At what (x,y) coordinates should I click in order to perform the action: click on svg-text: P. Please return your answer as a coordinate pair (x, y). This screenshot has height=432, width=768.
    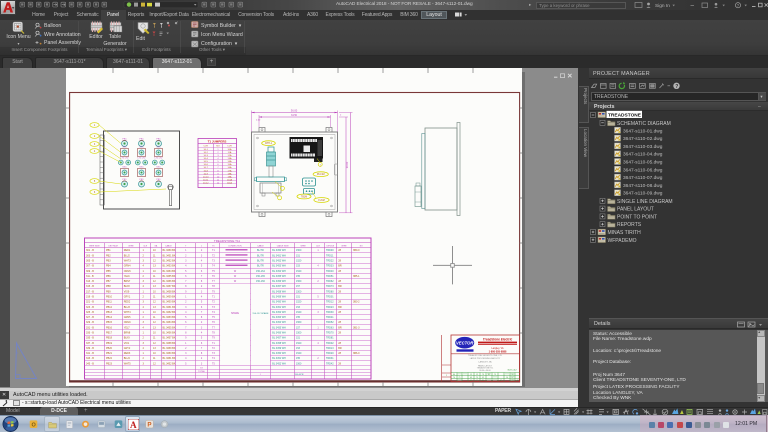
    Looking at the image, I should click on (149, 424).